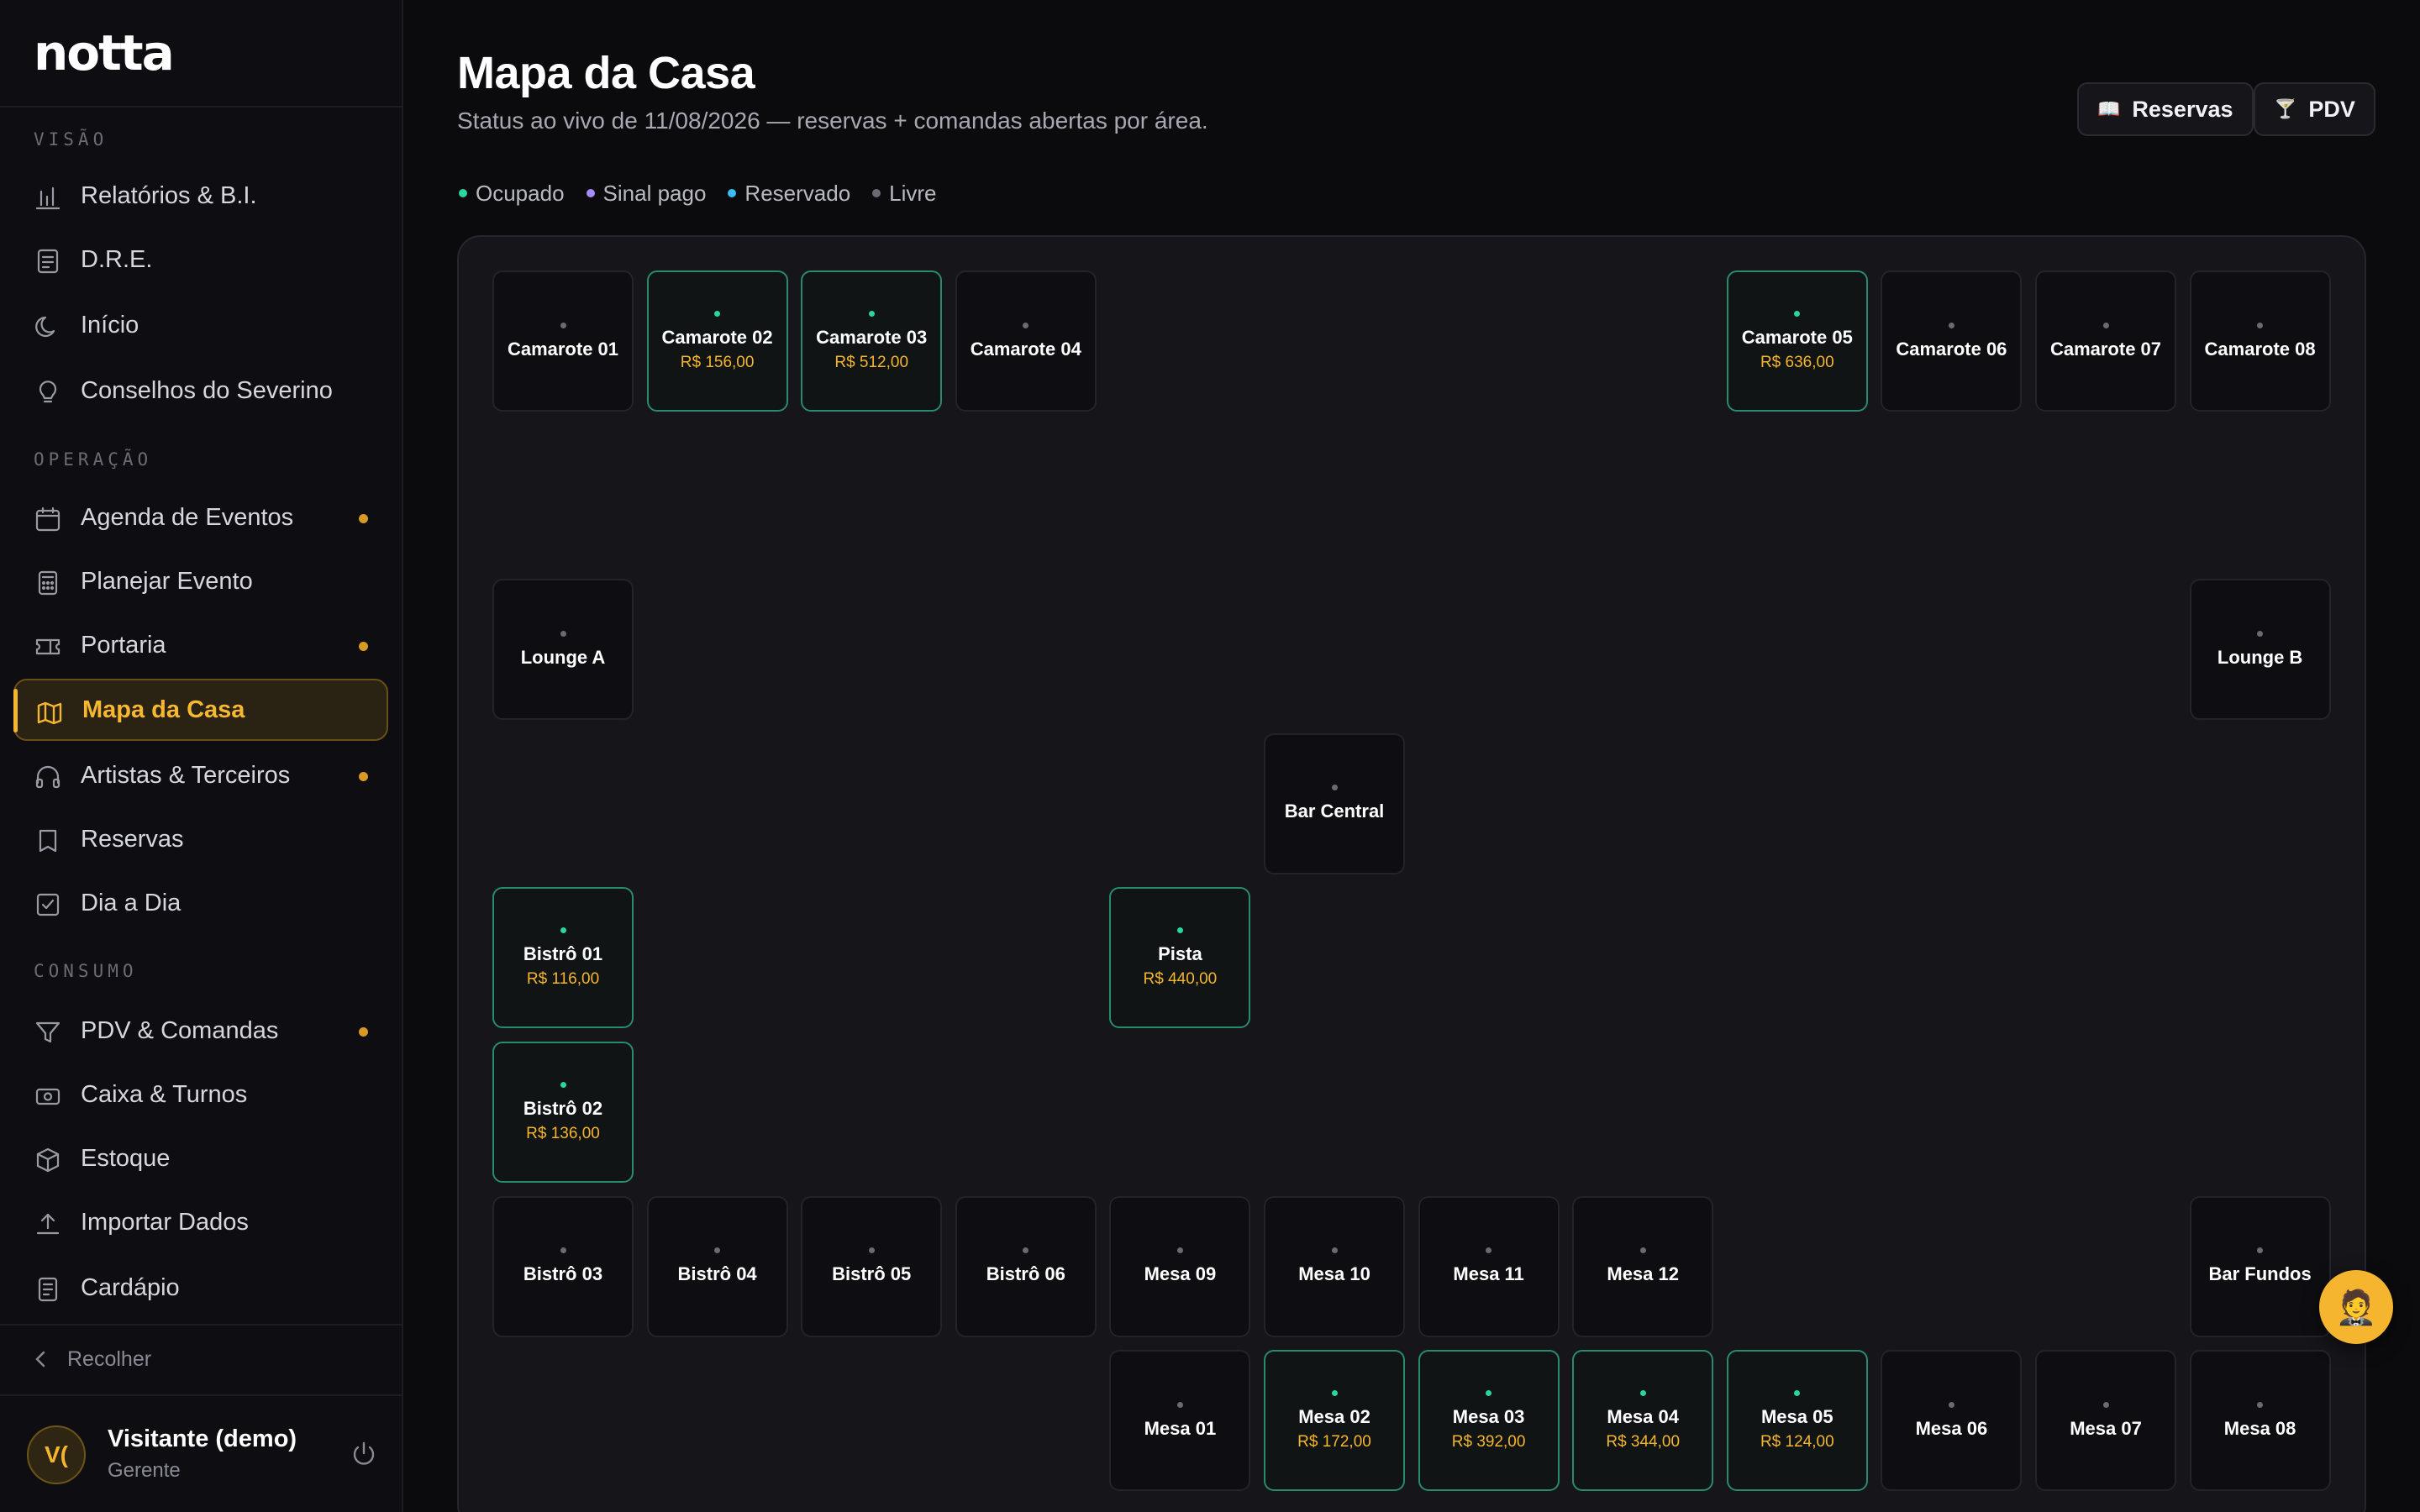 Image resolution: width=2420 pixels, height=1512 pixels. I want to click on divider, so click(201, 1395).